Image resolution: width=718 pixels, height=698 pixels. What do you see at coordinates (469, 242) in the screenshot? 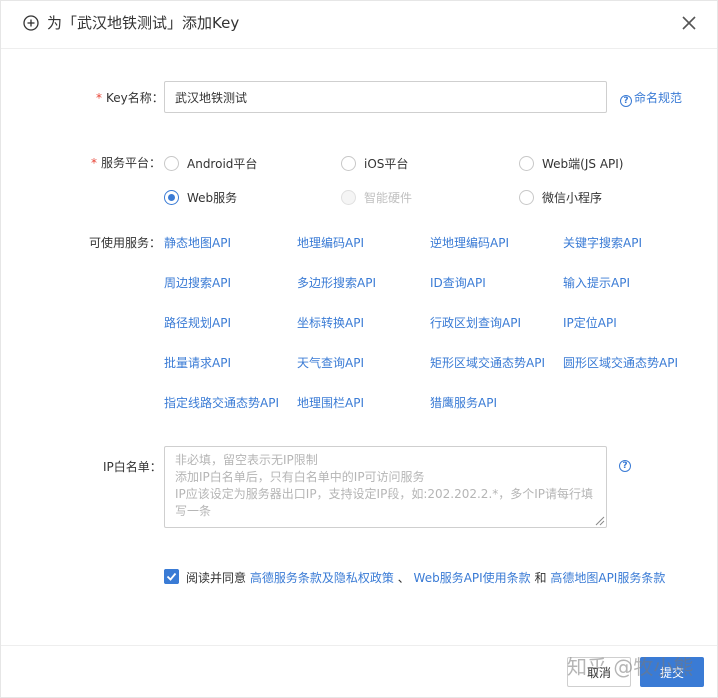
I see `service-link: 逆地理编码API` at bounding box center [469, 242].